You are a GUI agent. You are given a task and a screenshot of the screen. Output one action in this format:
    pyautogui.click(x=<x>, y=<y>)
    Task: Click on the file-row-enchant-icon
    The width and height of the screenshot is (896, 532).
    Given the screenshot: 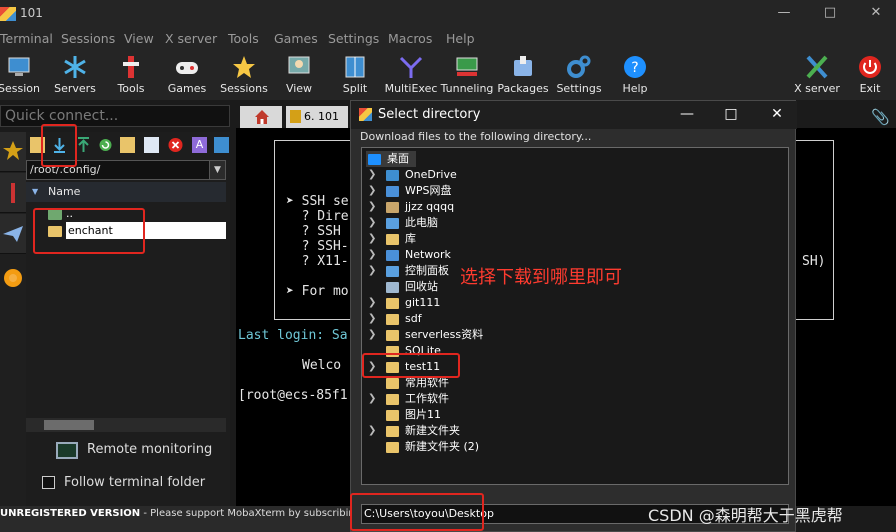 What is the action you would take?
    pyautogui.click(x=57, y=231)
    